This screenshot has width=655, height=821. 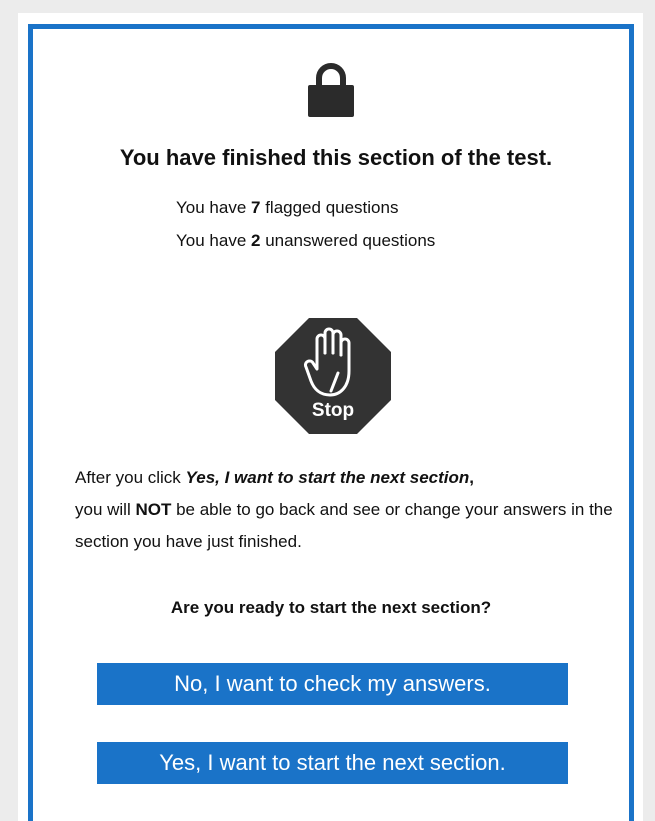 What do you see at coordinates (329, 207) in the screenshot?
I see `flagged-suffix: flagged questions` at bounding box center [329, 207].